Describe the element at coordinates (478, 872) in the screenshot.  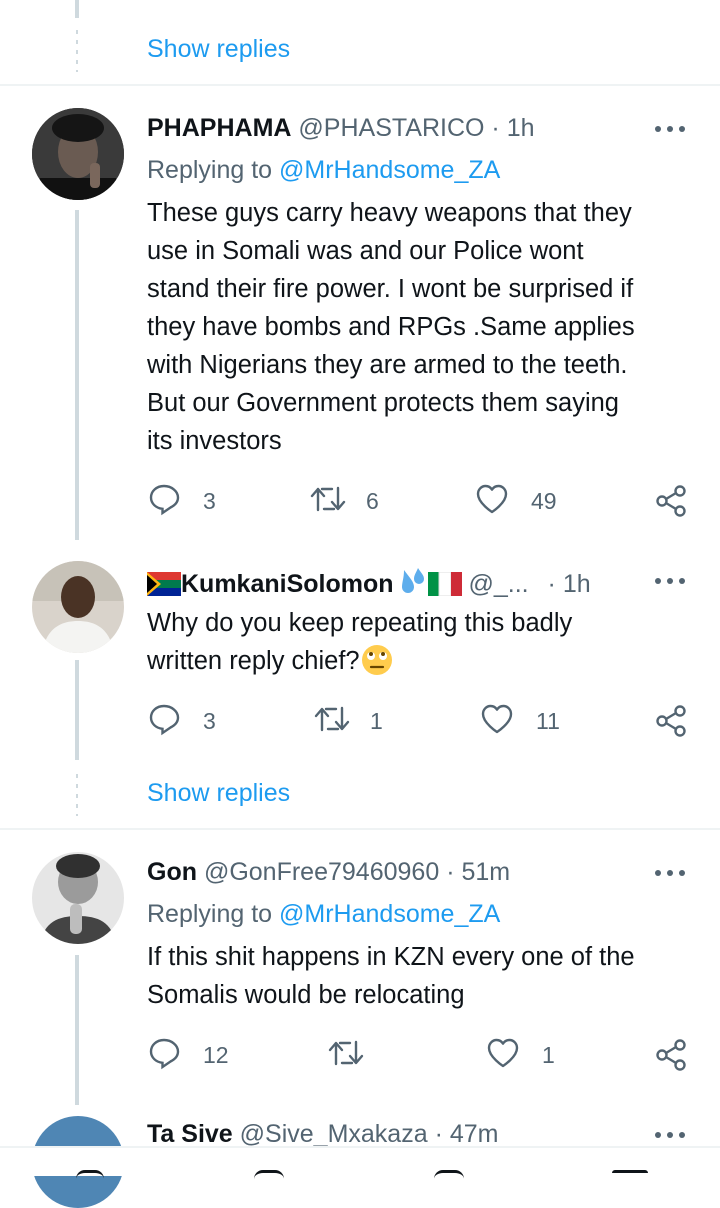
I see `timestamp: · 51m` at that location.